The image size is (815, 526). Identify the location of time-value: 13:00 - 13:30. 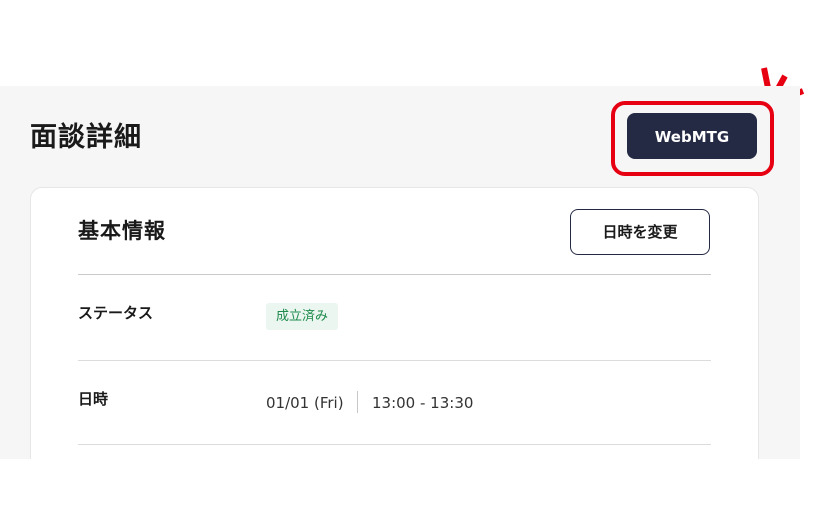
(423, 403).